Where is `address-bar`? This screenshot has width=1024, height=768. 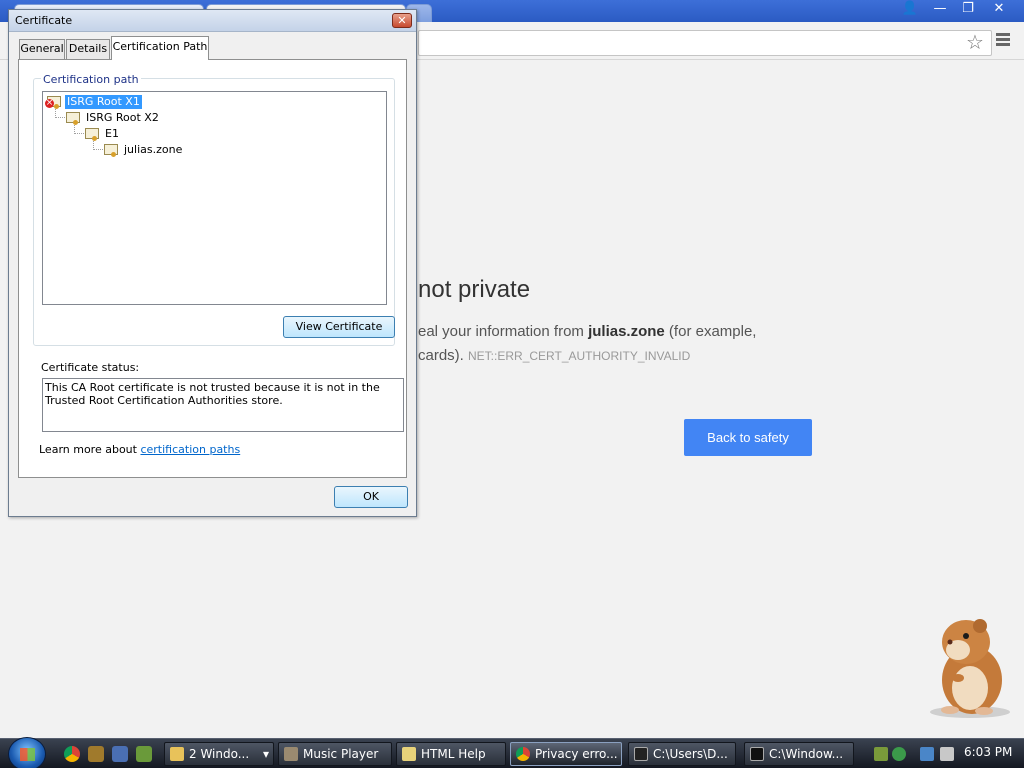 address-bar is located at coordinates (705, 43).